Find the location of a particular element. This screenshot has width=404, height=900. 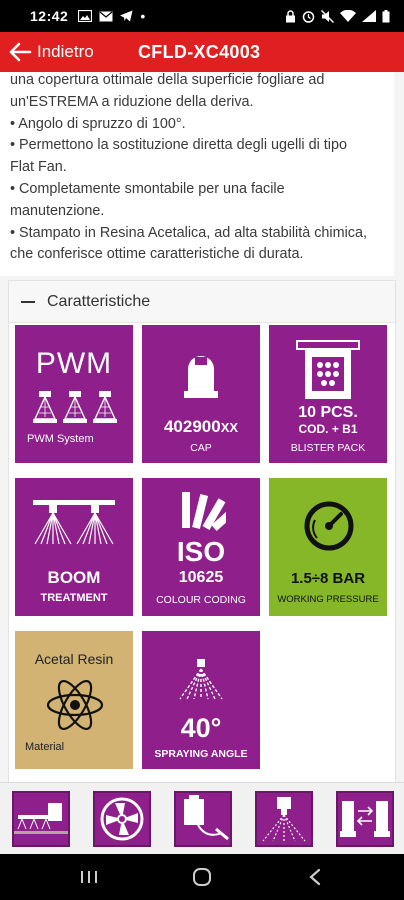

nav-nozzle-compare is located at coordinates (365, 819).